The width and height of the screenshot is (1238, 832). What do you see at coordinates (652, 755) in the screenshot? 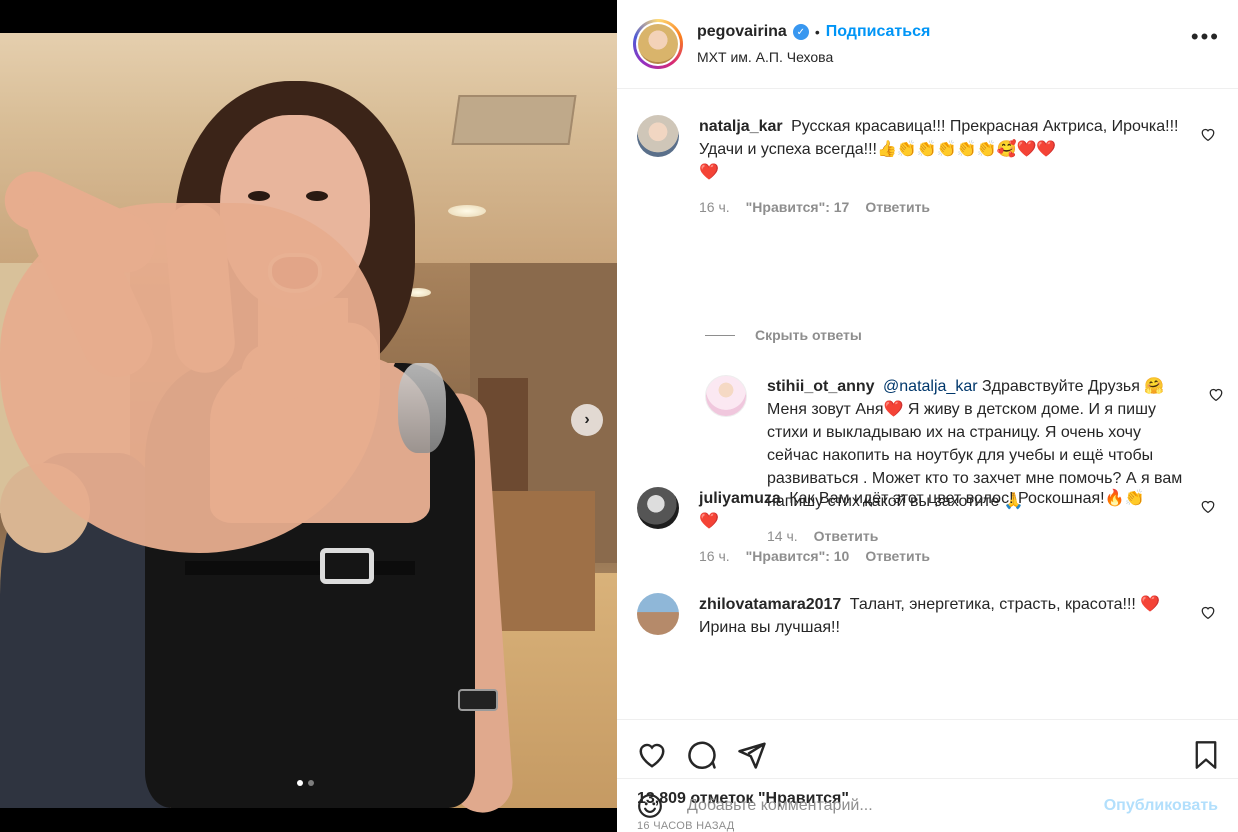
I see `heart-icon` at bounding box center [652, 755].